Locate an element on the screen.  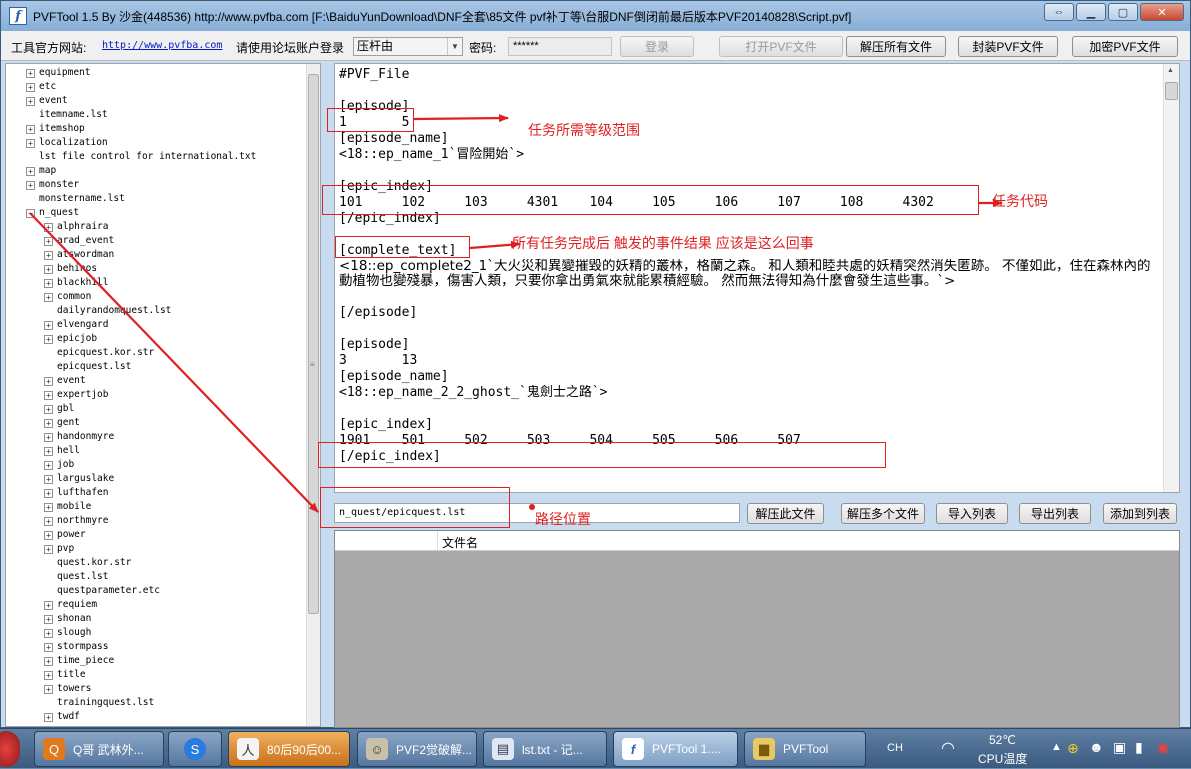
tree-scroll-thumb is located at coordinates (313, 344).